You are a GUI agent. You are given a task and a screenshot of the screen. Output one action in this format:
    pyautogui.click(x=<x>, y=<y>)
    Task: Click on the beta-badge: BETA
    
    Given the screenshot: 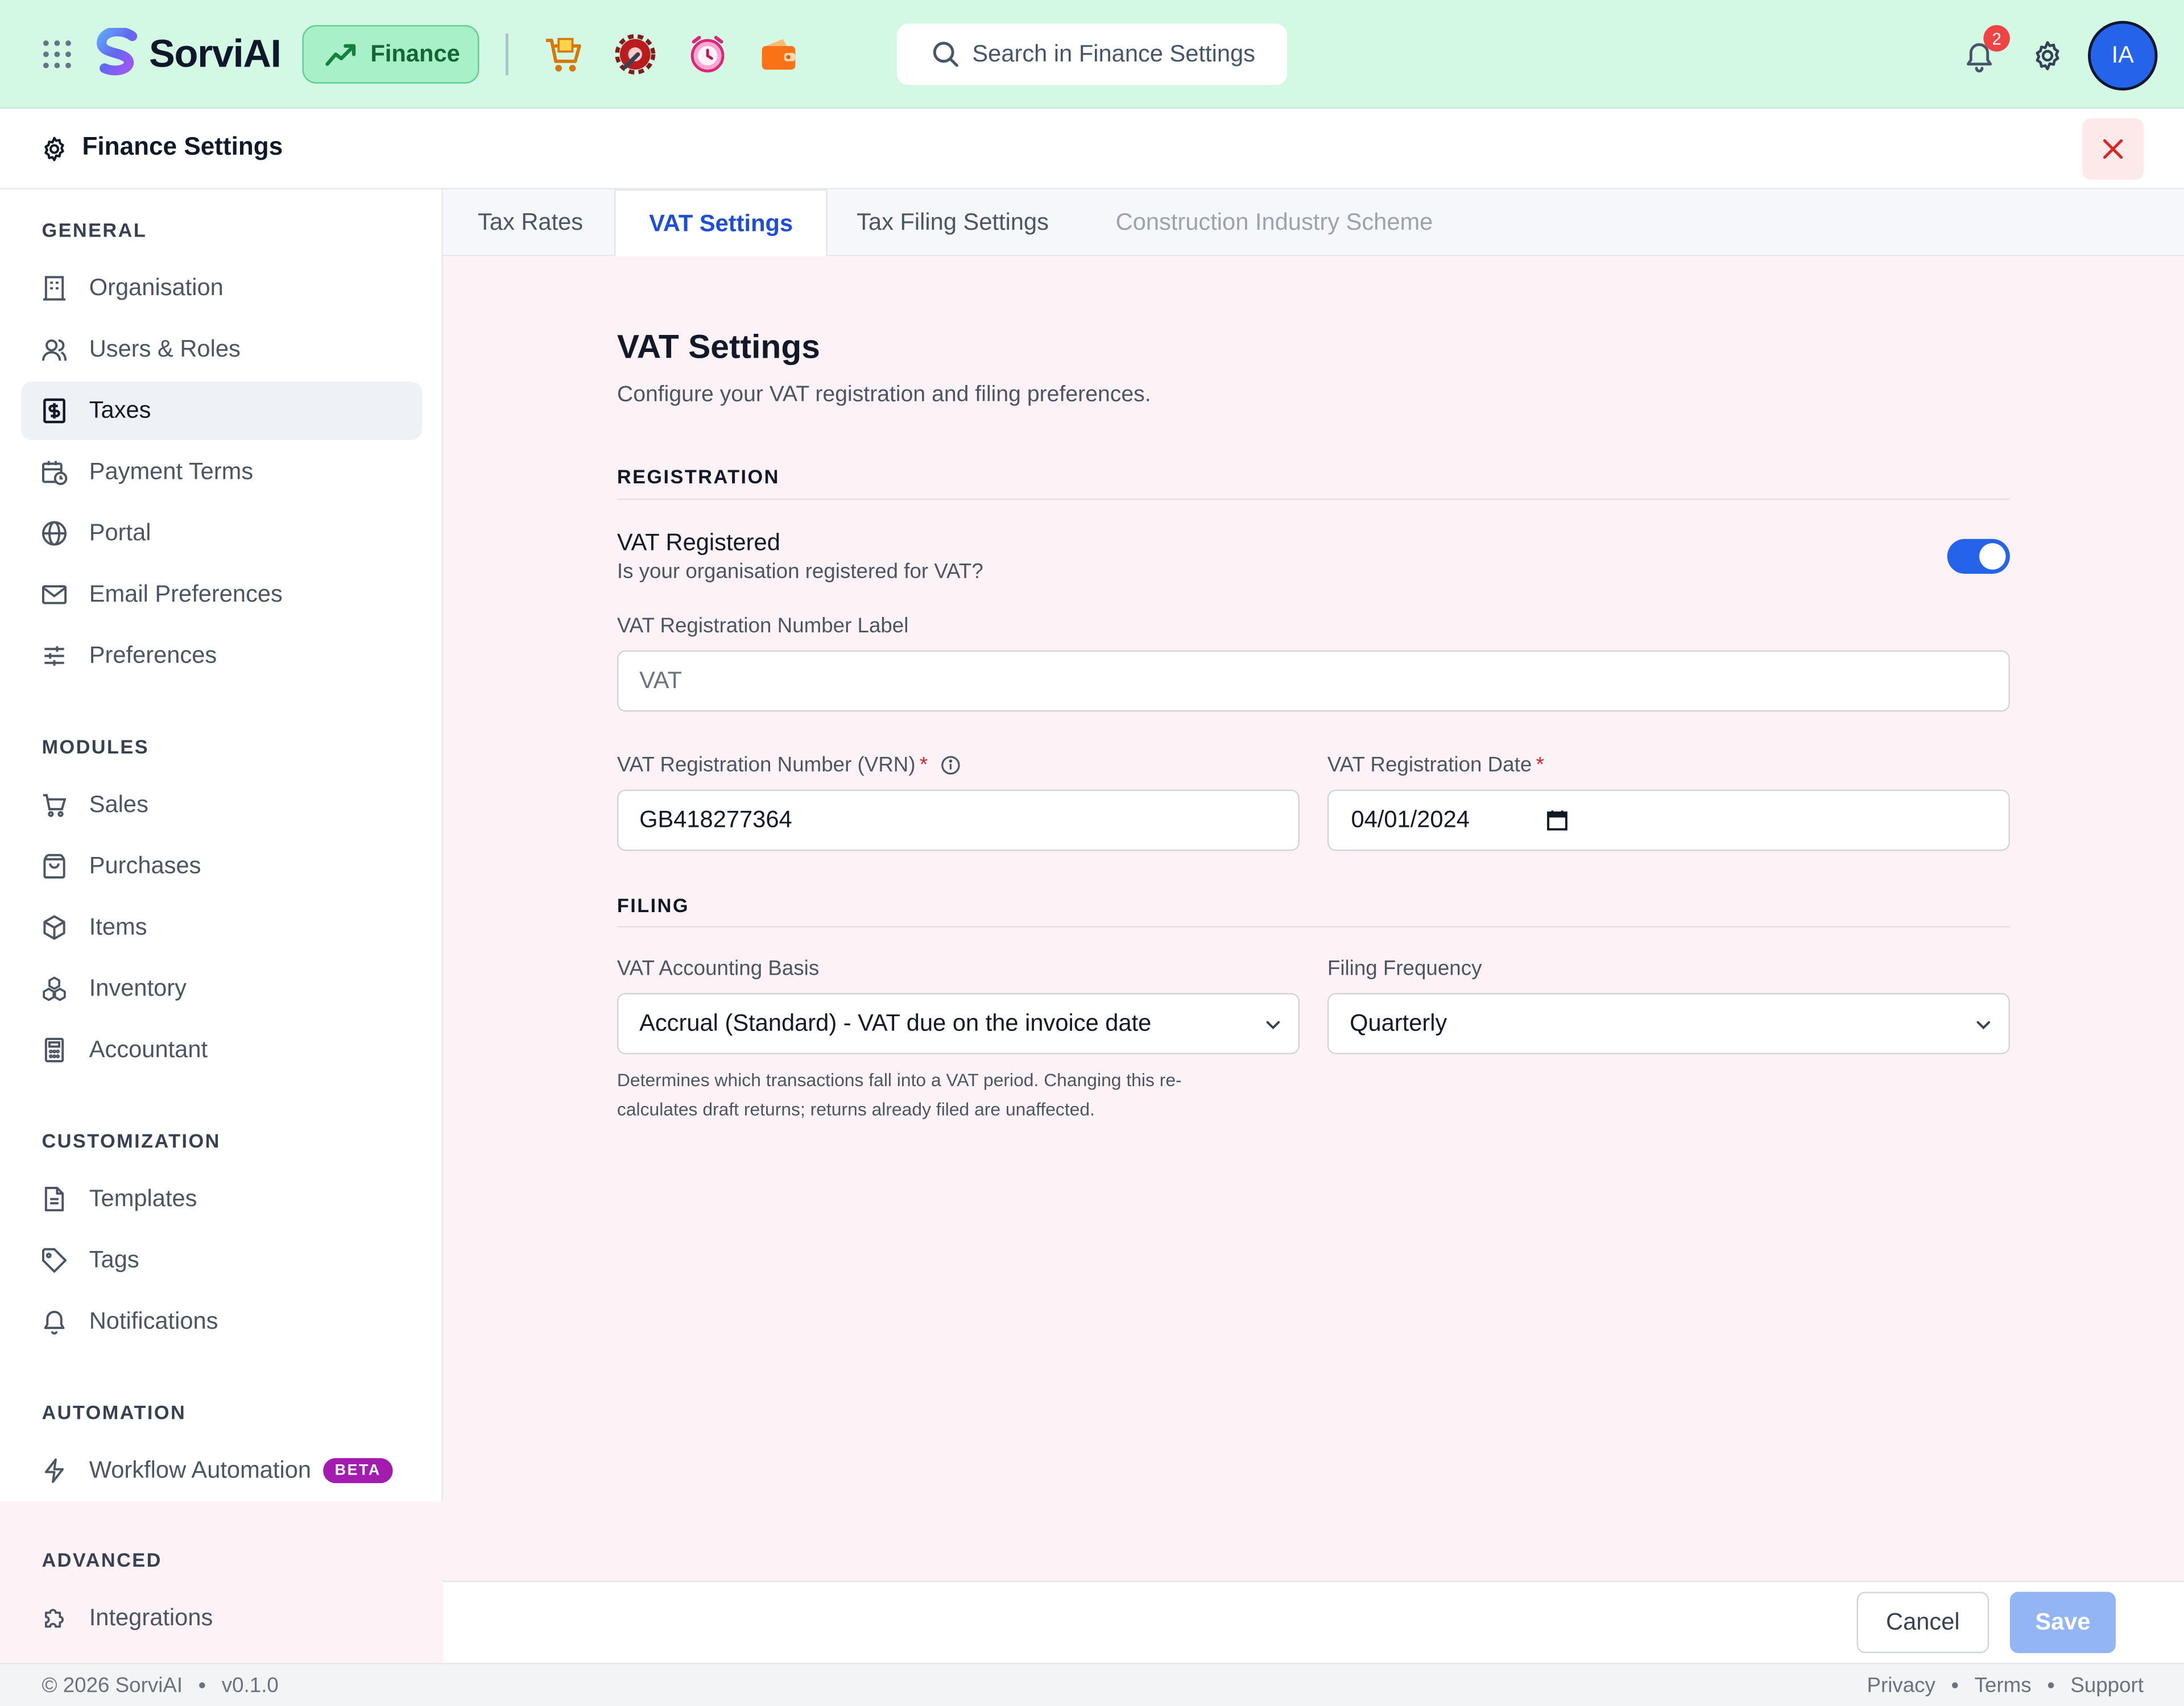 What is the action you would take?
    pyautogui.click(x=358, y=1471)
    